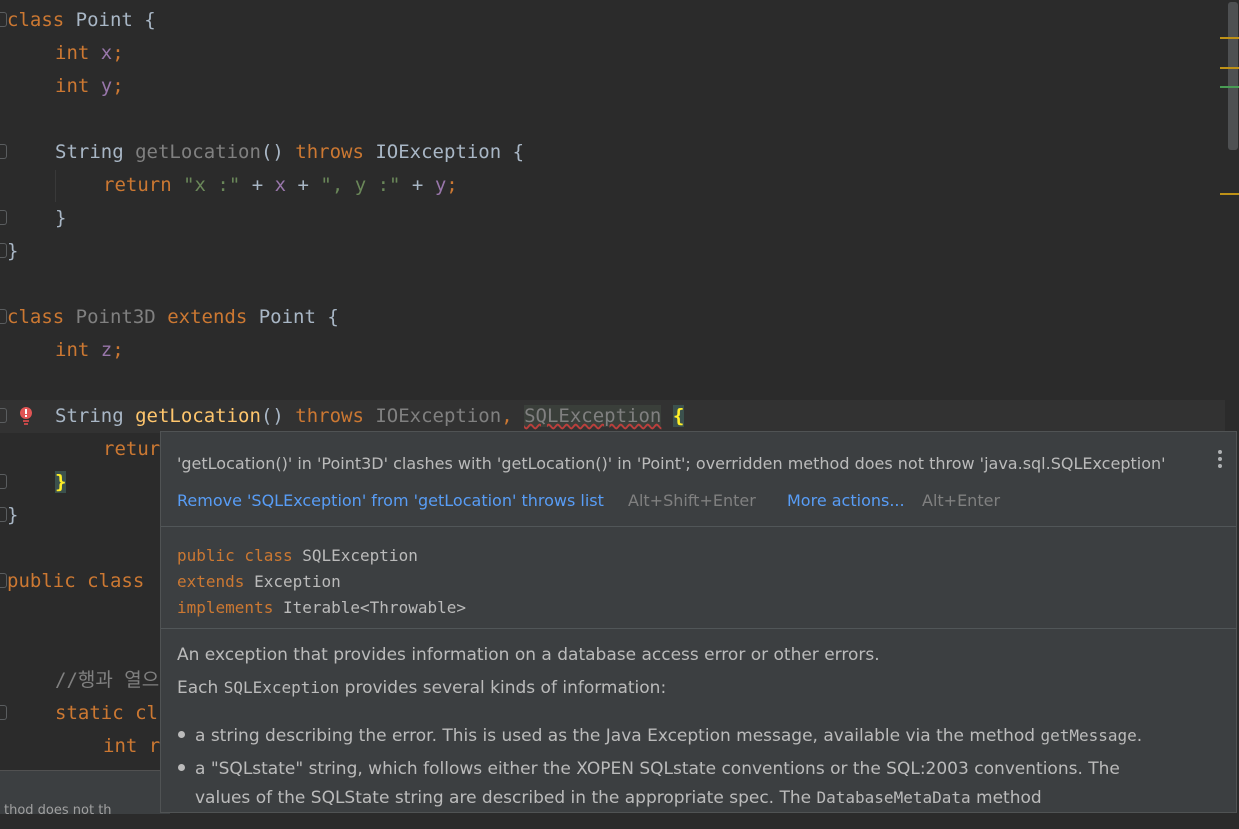 The height and width of the screenshot is (829, 1239). What do you see at coordinates (297, 555) in the screenshot?
I see `declaration-line-1: public class SQLException` at bounding box center [297, 555].